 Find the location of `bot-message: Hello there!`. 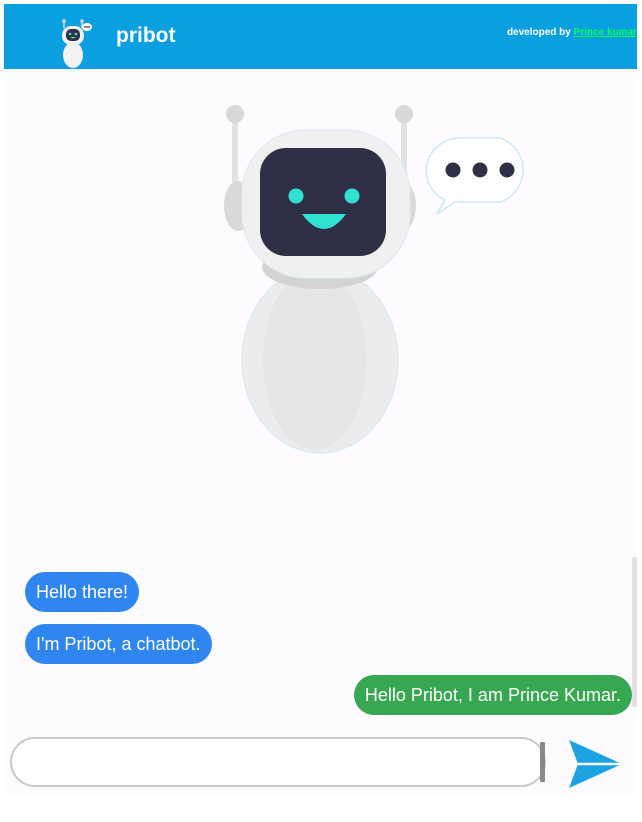

bot-message: Hello there! is located at coordinates (82, 592).